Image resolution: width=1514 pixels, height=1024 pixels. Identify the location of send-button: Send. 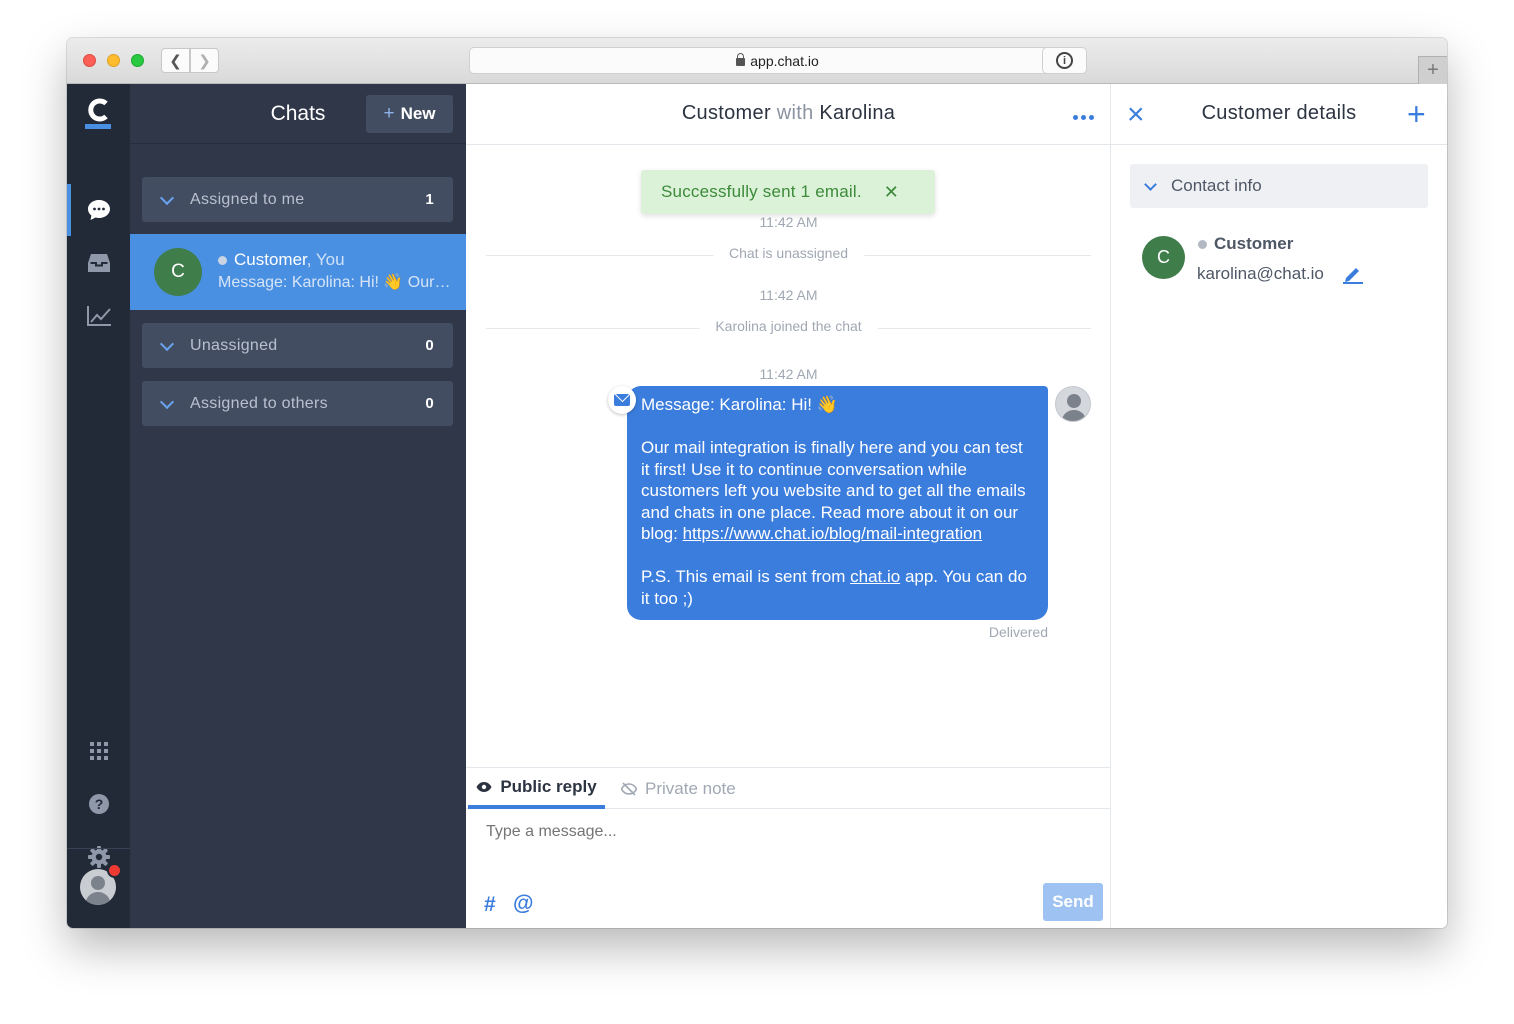
(1073, 902).